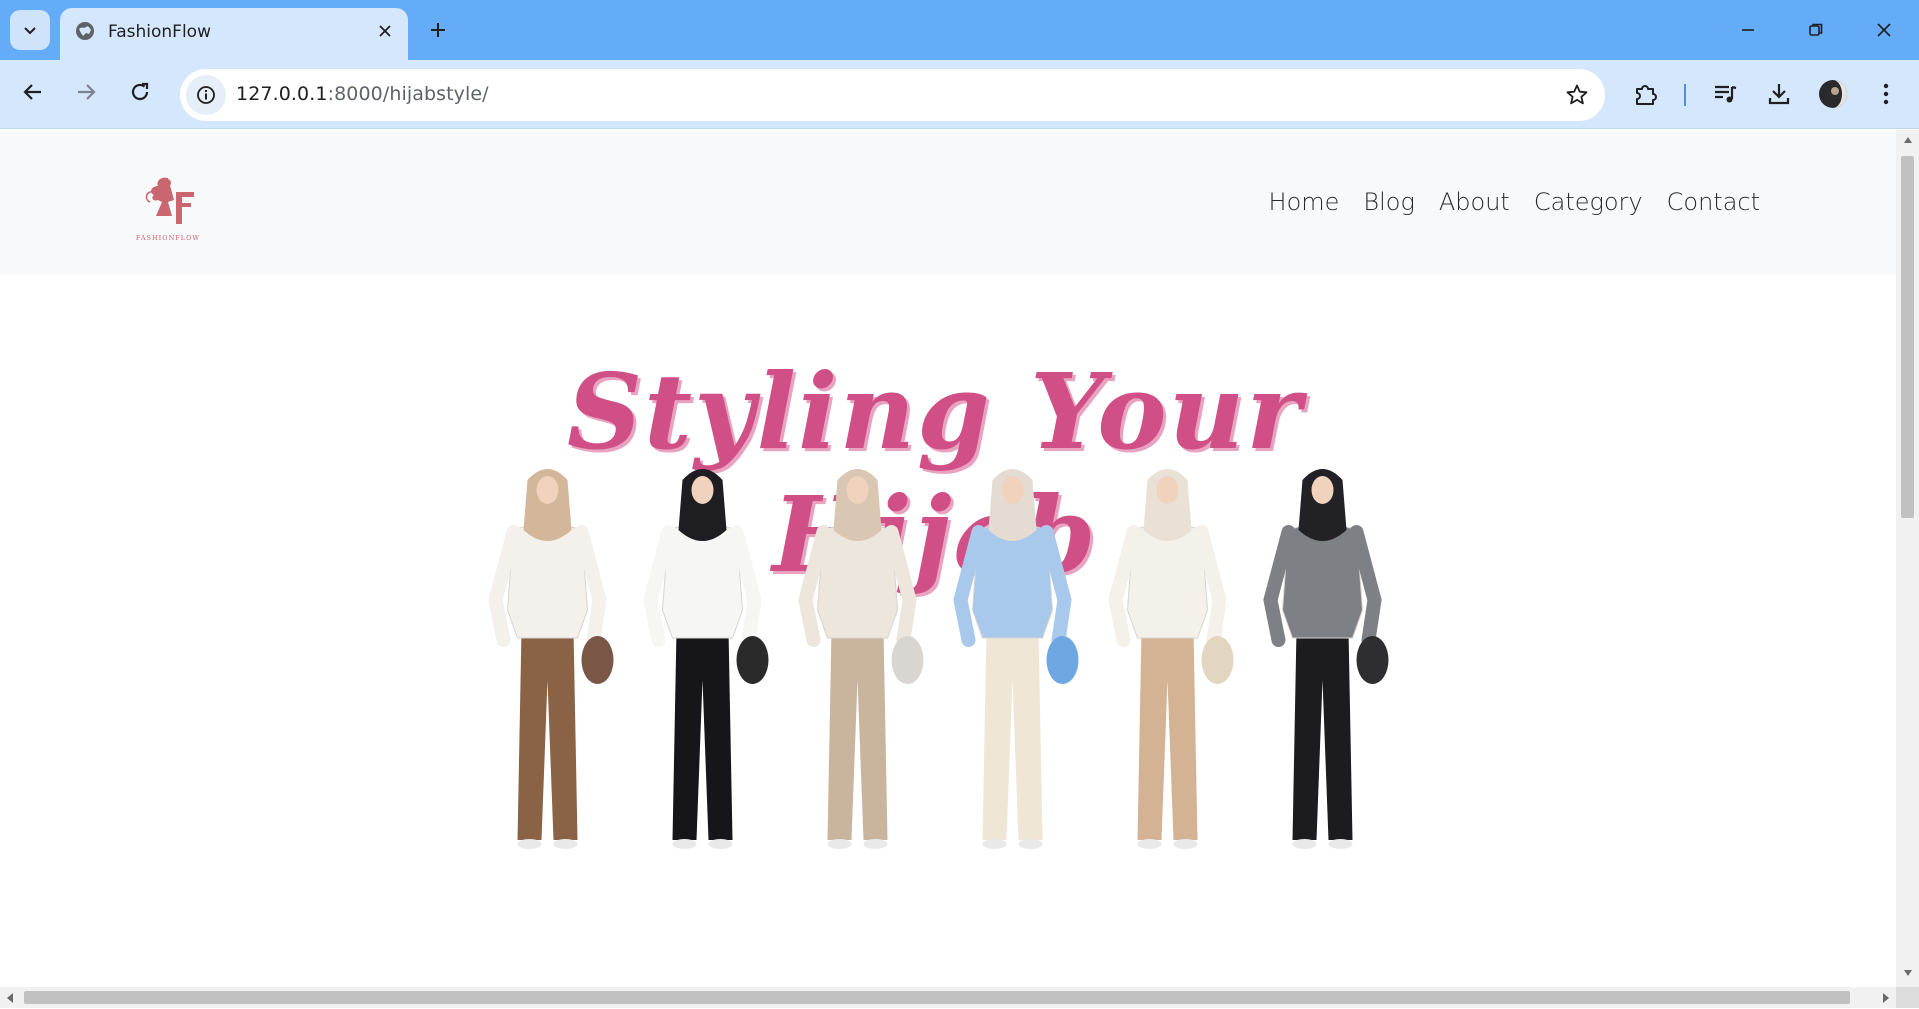 The height and width of the screenshot is (1009, 1919). I want to click on forward-button, so click(86, 92).